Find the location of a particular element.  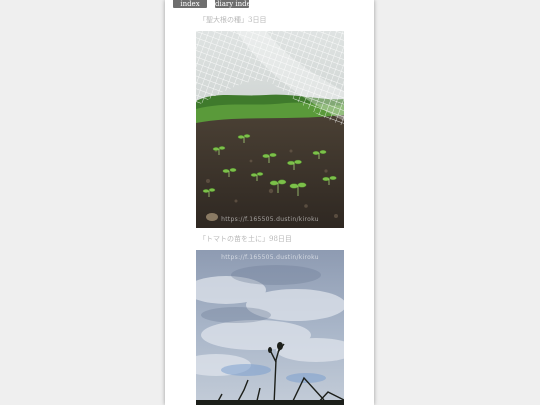

sky-photo: https://f.165505.dustin/kiroku is located at coordinates (270, 327).